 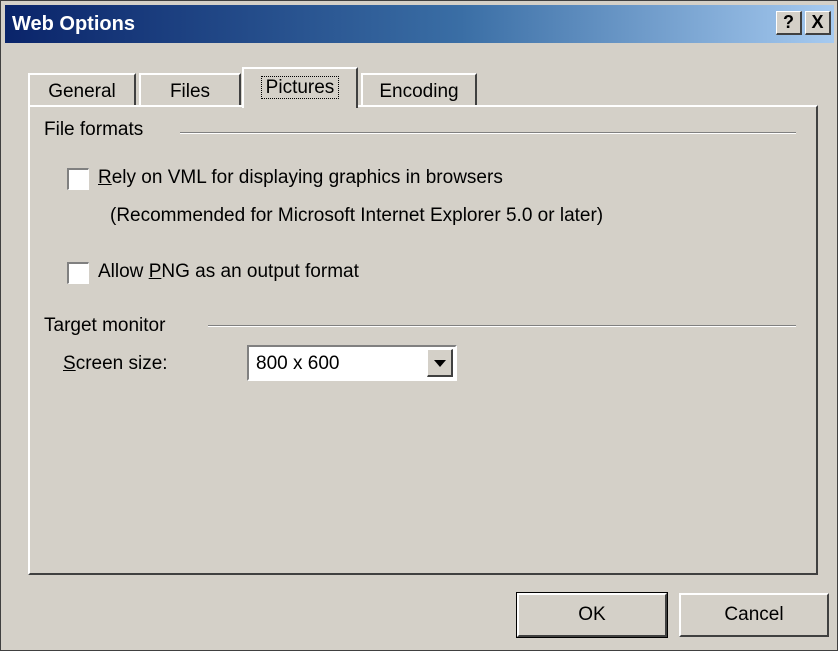 What do you see at coordinates (592, 615) in the screenshot?
I see `ok-button: OK` at bounding box center [592, 615].